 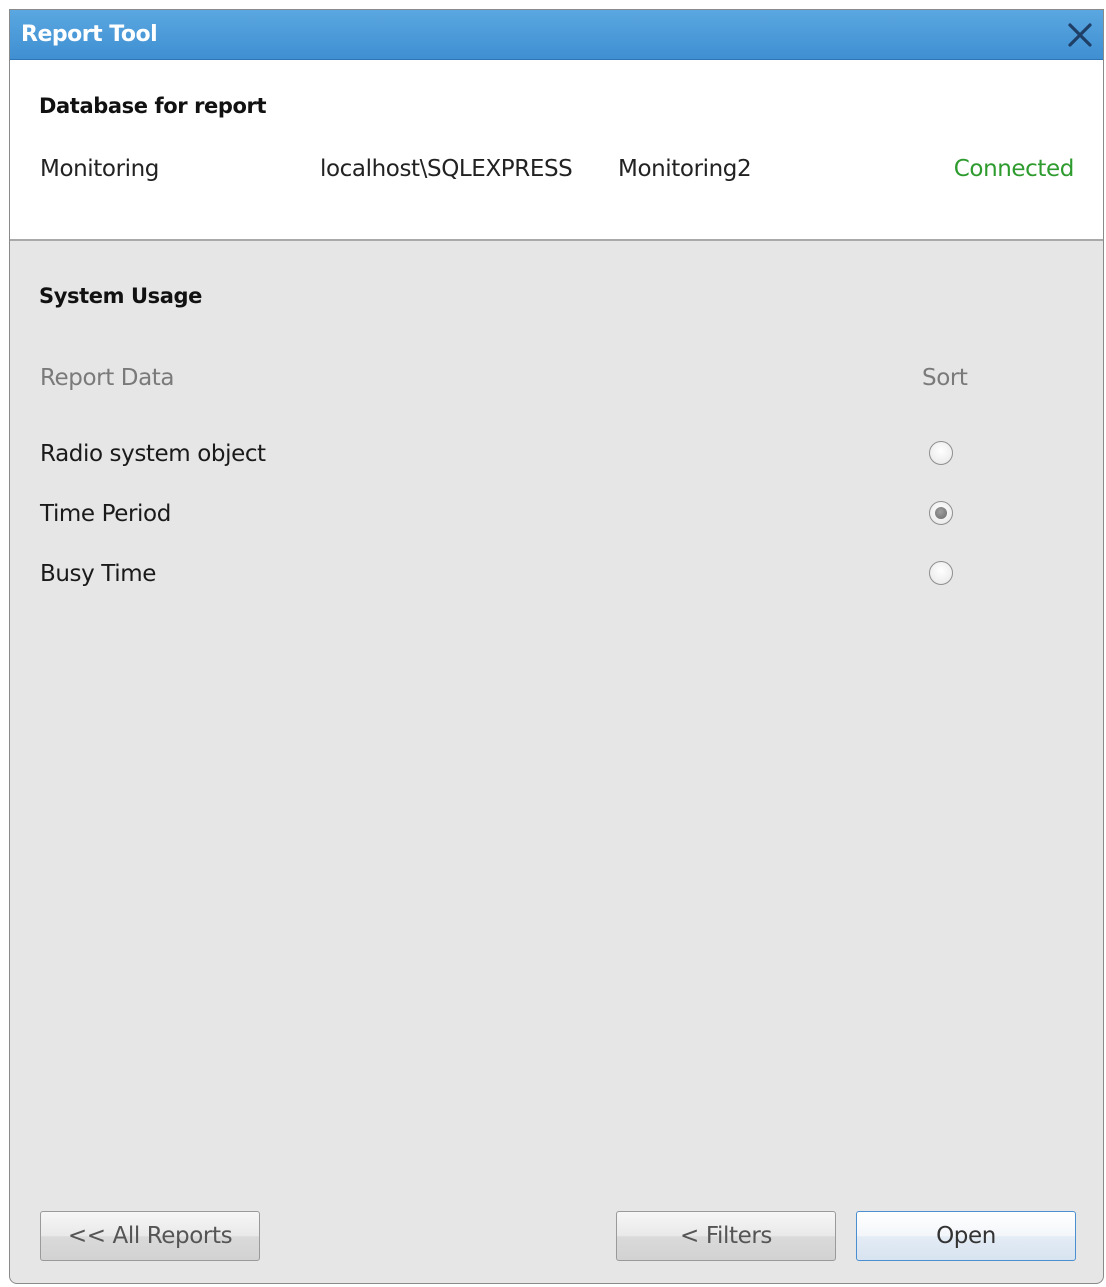 I want to click on close-button, so click(x=1080, y=35).